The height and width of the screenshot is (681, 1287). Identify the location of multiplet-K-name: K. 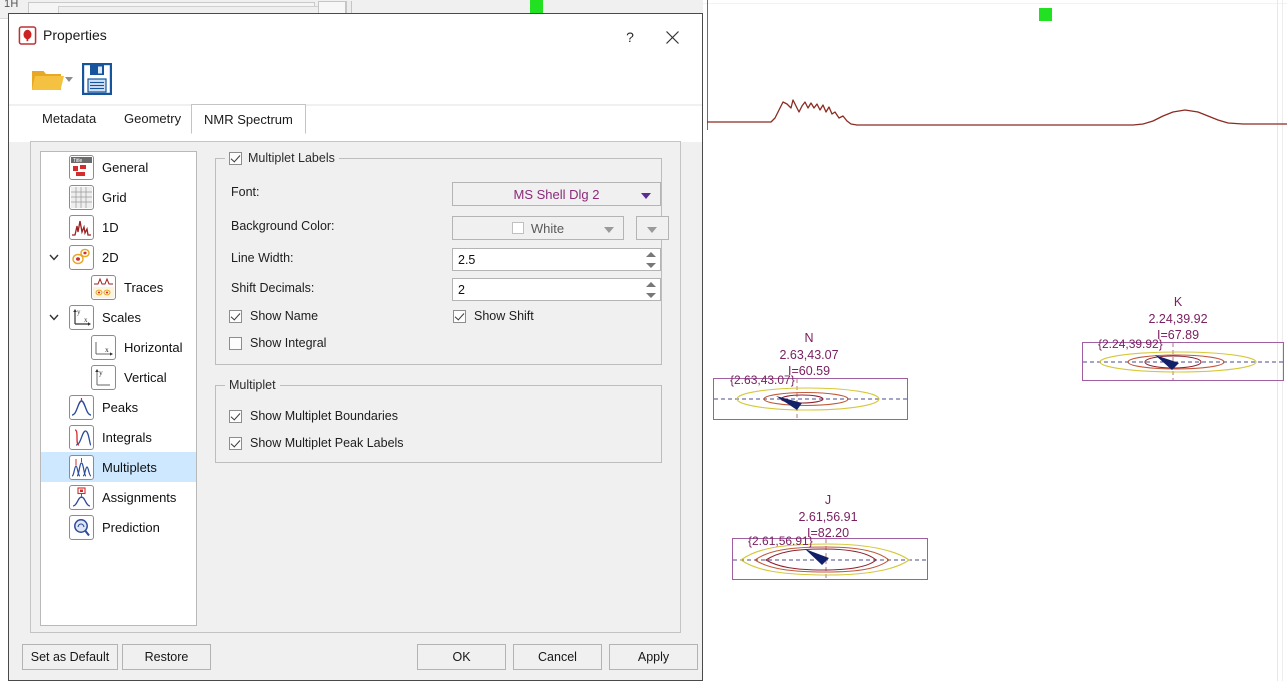
(1178, 302).